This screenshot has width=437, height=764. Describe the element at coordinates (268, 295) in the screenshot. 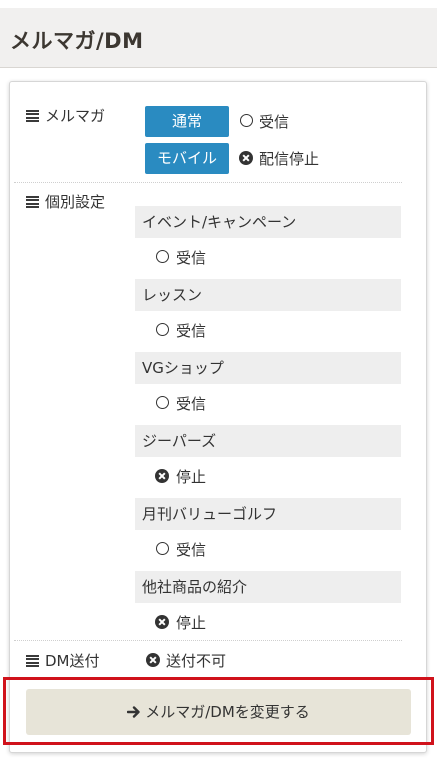

I see `category-bar: レッスン` at that location.